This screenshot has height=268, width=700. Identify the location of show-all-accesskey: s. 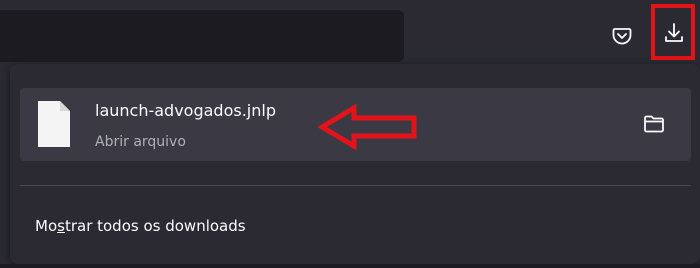
(61, 226).